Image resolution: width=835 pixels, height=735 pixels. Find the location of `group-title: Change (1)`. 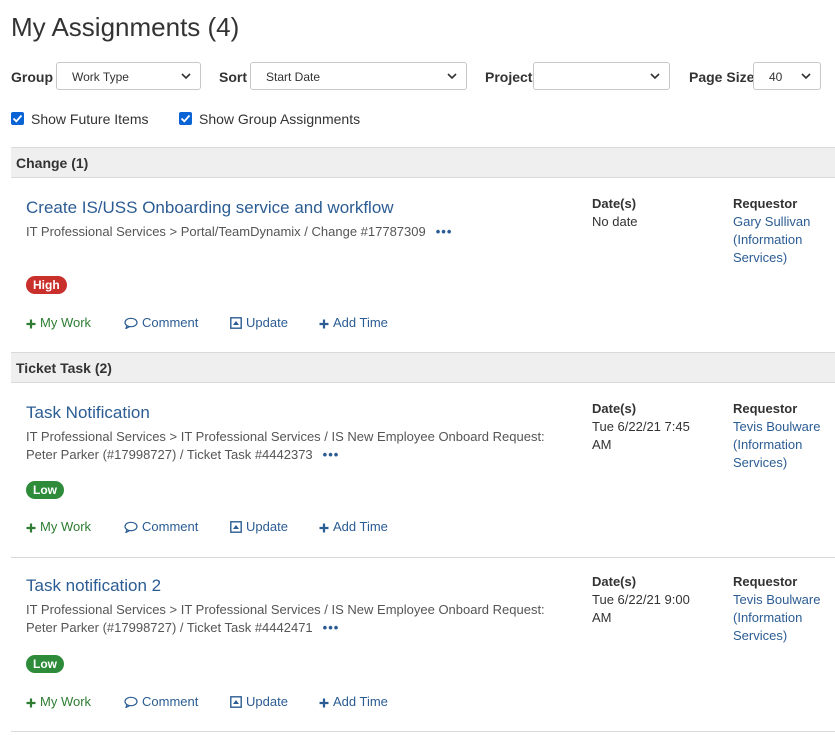

group-title: Change (1) is located at coordinates (52, 163).